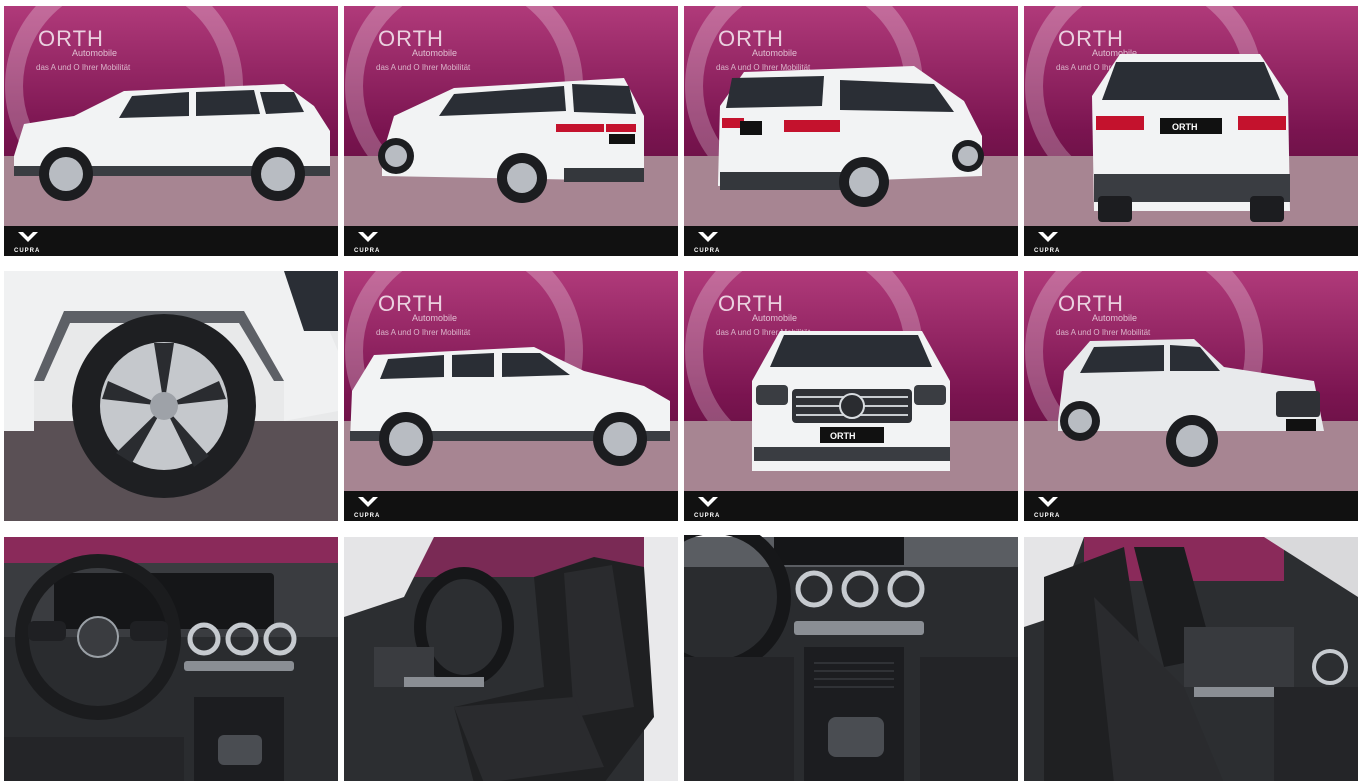 This screenshot has height=781, width=1363. I want to click on passenger-seats-image, so click(1191, 659).